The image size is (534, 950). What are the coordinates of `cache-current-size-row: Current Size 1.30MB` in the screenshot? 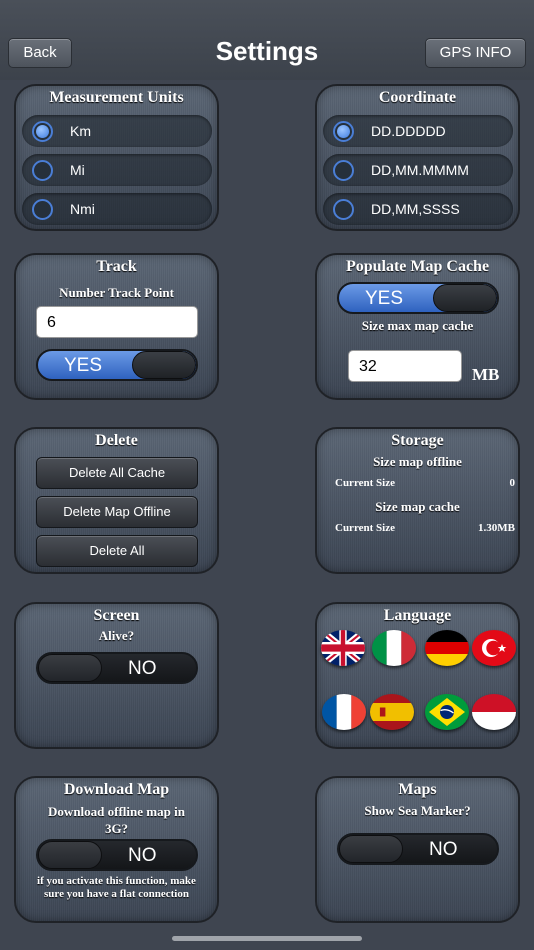 It's located at (425, 528).